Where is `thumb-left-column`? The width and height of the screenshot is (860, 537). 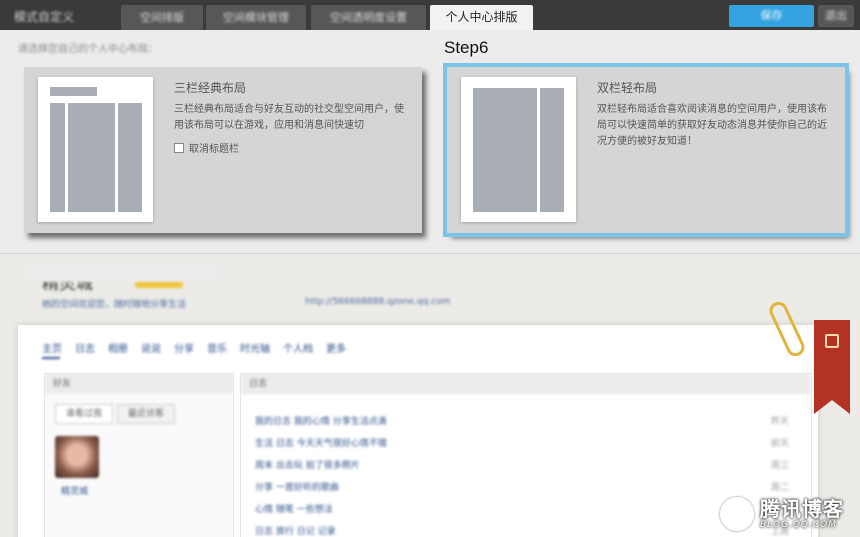 thumb-left-column is located at coordinates (57, 157).